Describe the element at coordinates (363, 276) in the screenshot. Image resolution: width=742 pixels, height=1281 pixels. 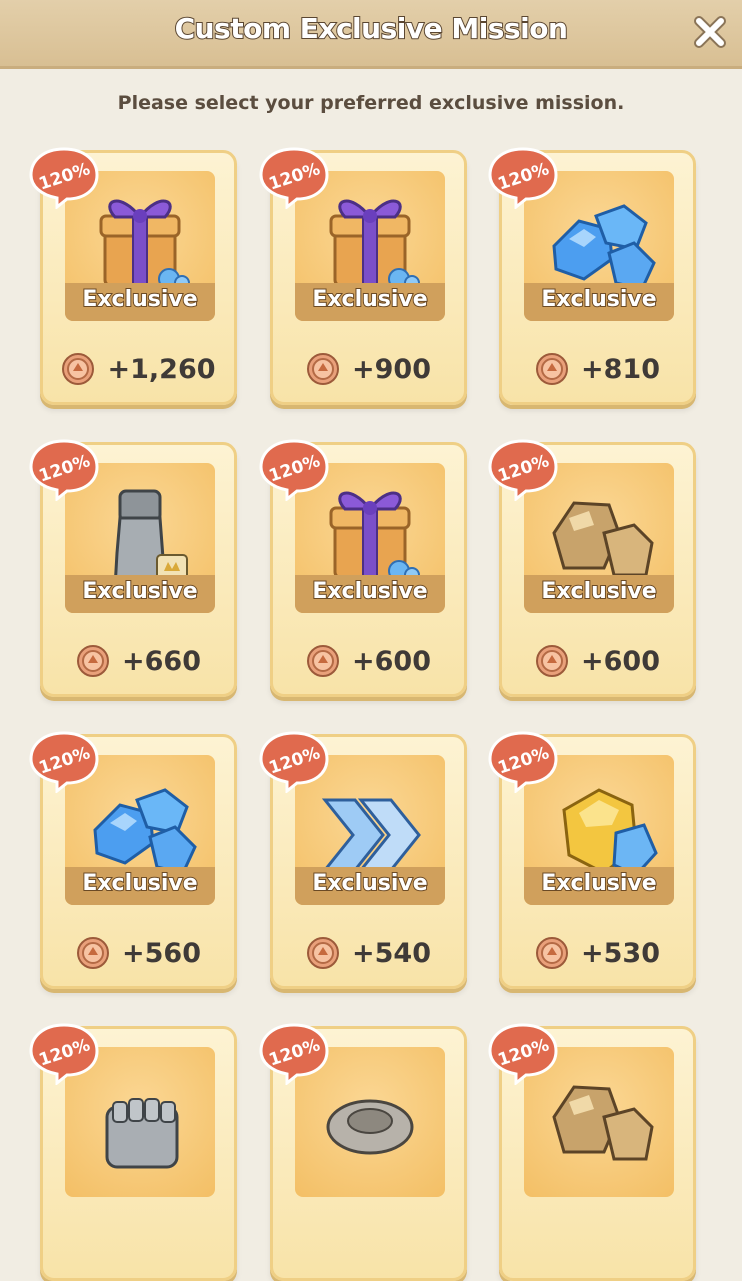
I see `mission-card: Exclusive +900 120%` at that location.